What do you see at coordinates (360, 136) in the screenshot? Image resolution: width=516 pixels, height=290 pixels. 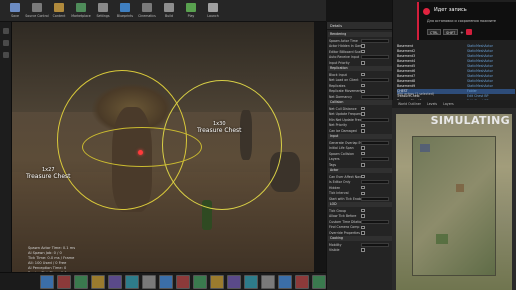 I see `details-section-header: Input` at bounding box center [360, 136].